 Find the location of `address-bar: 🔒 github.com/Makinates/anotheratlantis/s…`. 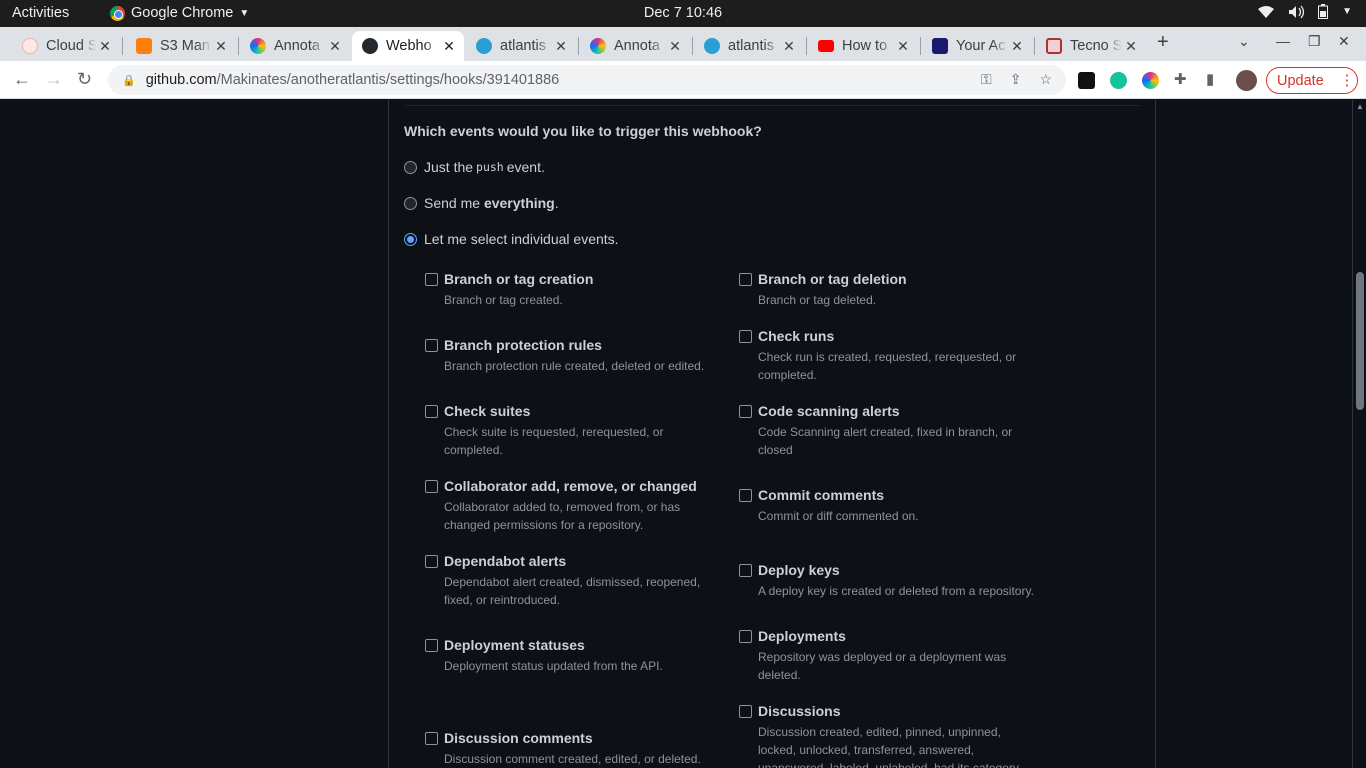

address-bar: 🔒 github.com/Makinates/anotheratlantis/s… is located at coordinates (587, 80).